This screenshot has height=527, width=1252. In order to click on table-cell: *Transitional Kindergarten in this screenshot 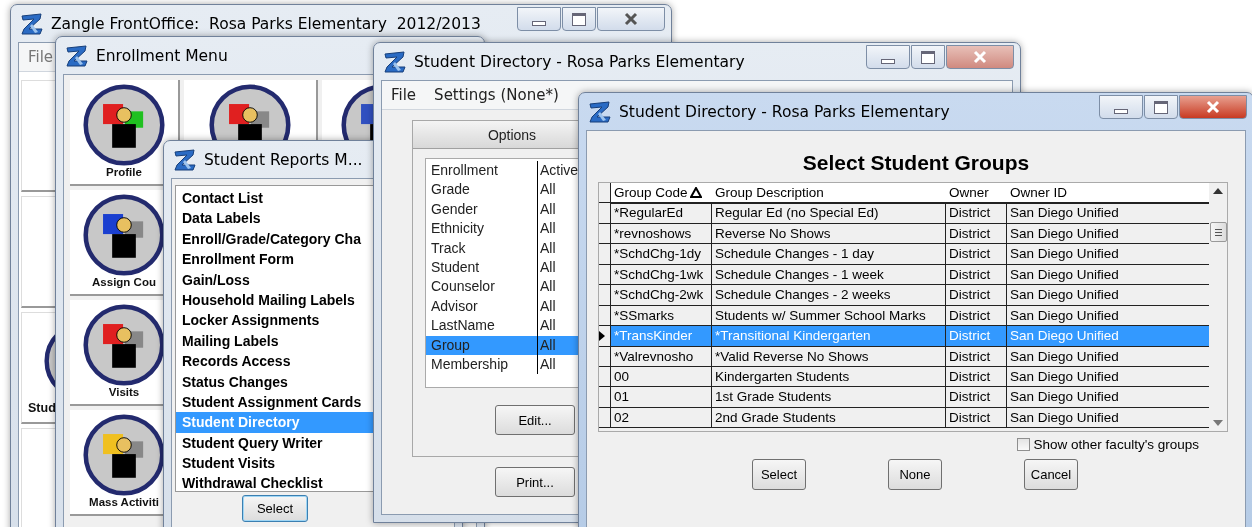, I will do `click(829, 336)`.